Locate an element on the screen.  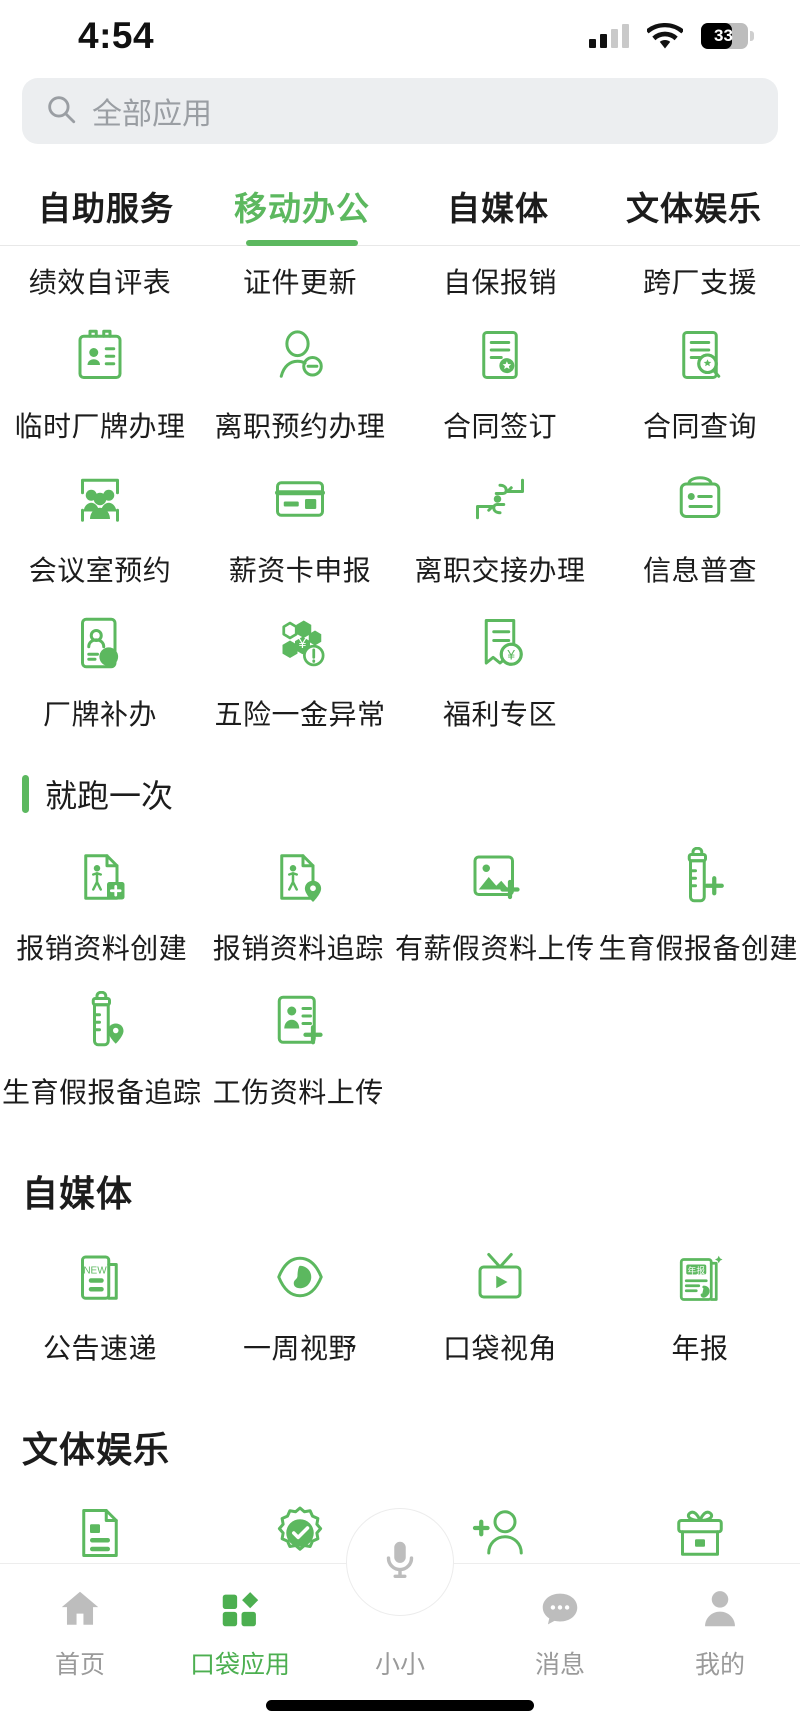
voice-assistant-button is located at coordinates (400, 1562).